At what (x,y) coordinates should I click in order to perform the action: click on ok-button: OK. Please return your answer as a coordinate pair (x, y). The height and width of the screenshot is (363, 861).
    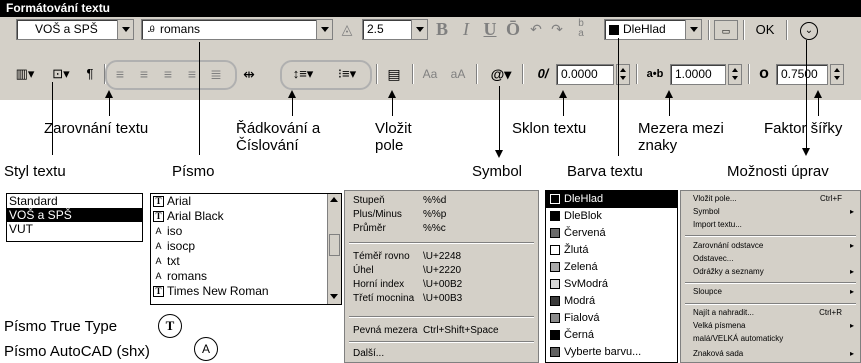
    Looking at the image, I should click on (765, 30).